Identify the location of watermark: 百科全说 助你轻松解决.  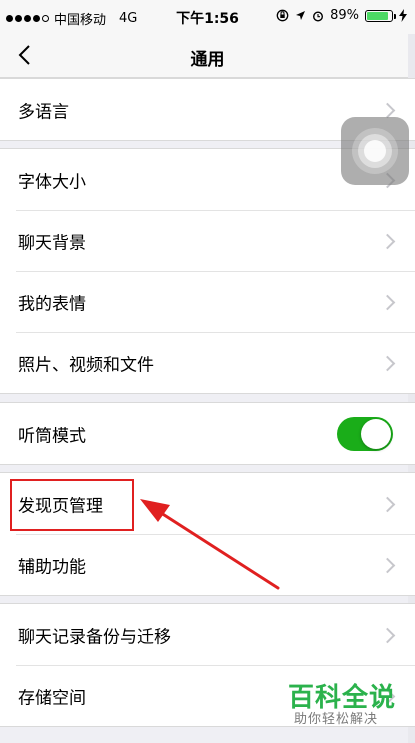
(349, 706).